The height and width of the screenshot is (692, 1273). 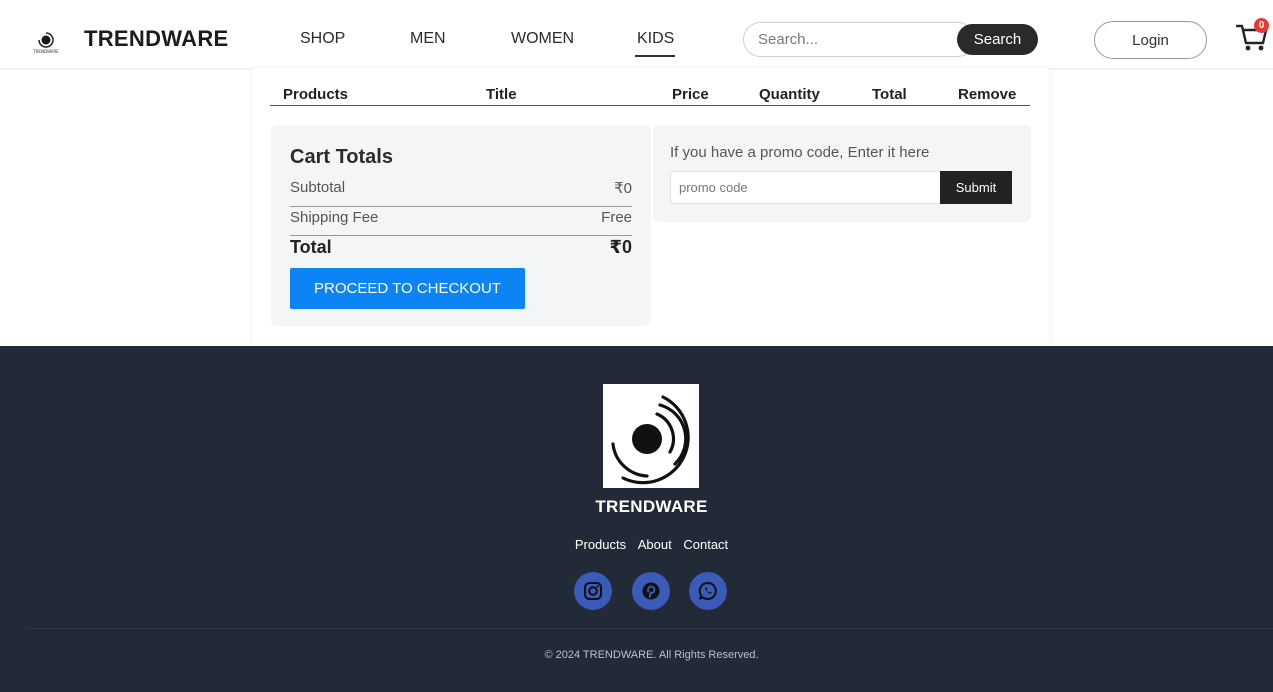 I want to click on column-header-title: Title, so click(x=501, y=94).